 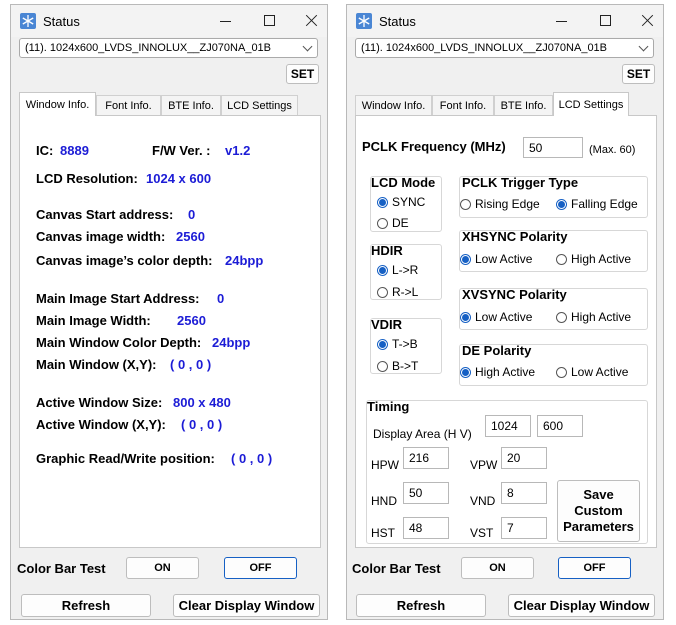 What do you see at coordinates (496, 259) in the screenshot?
I see `xhsync-low-active-radio: Low Active` at bounding box center [496, 259].